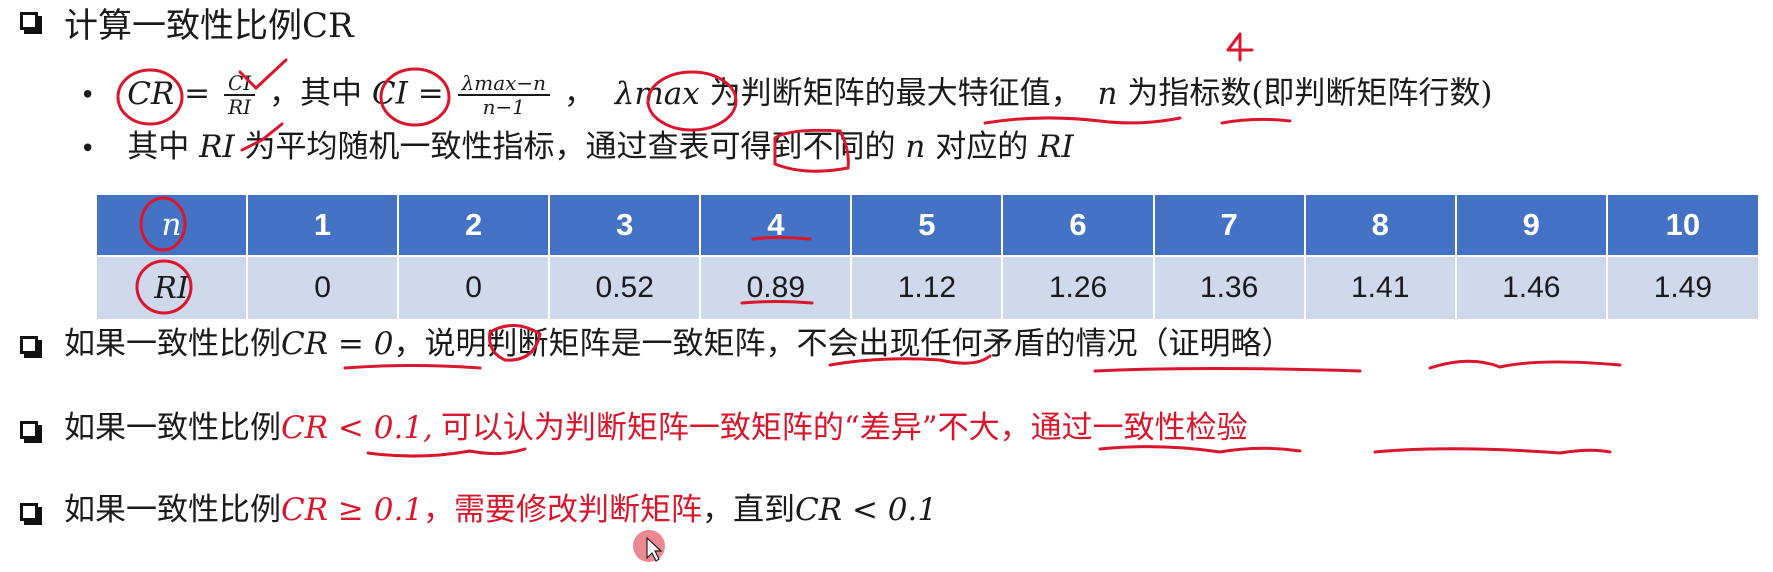 This screenshot has width=1773, height=572. Describe the element at coordinates (1240, 47) in the screenshot. I see `handwritten-four` at that location.